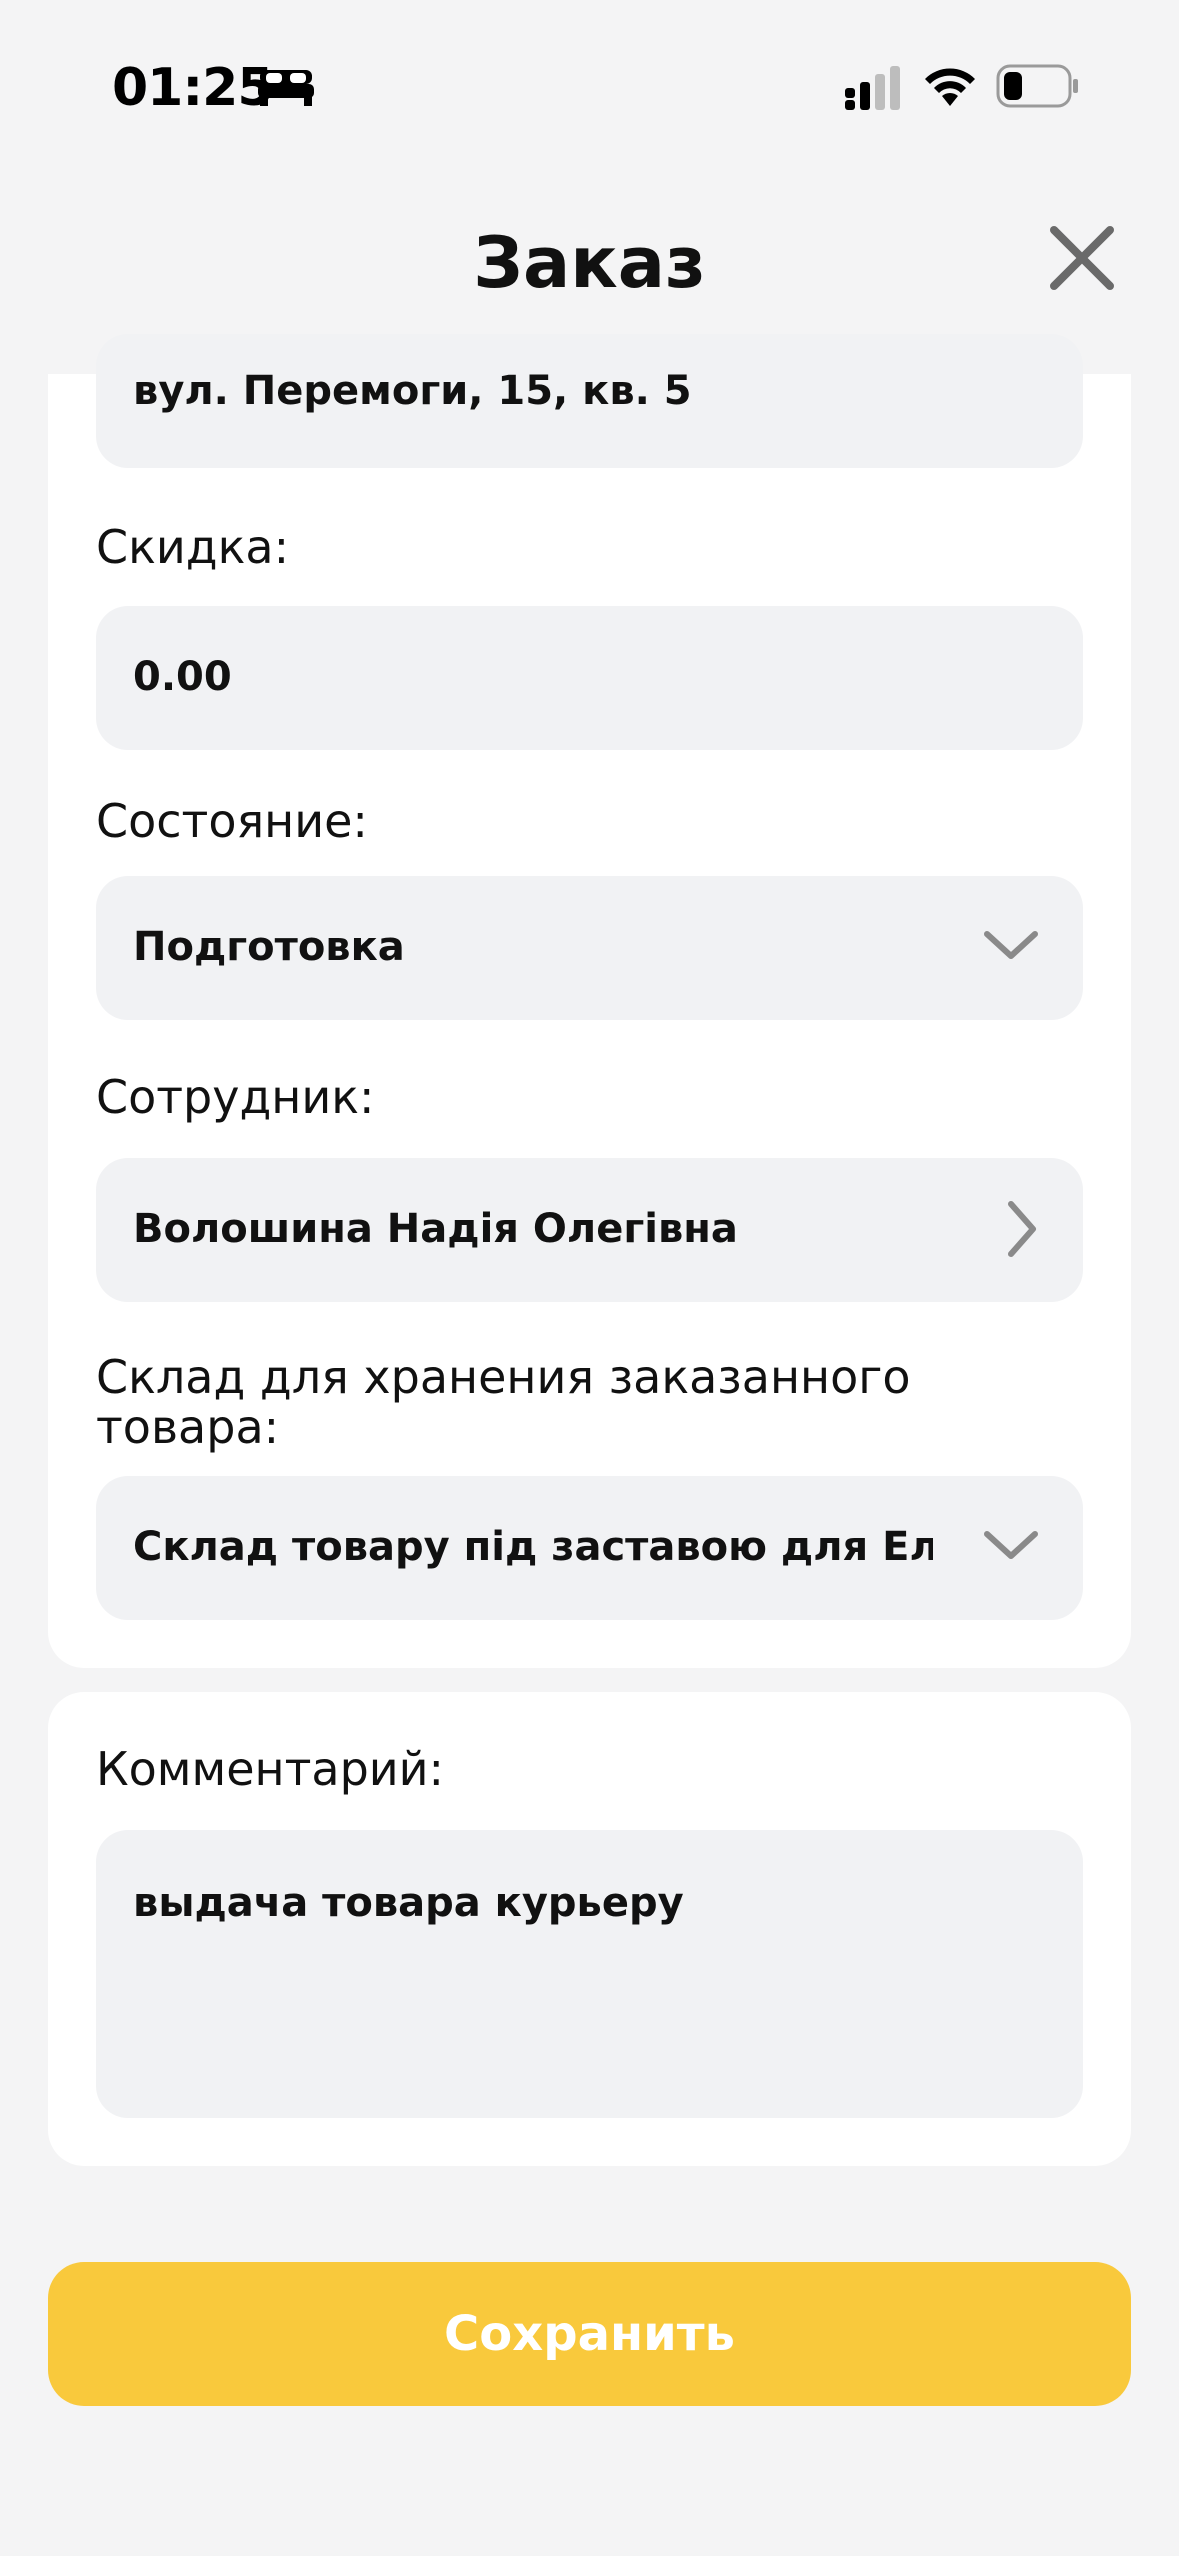  I want to click on chevron-right-icon, so click(1022, 1229).